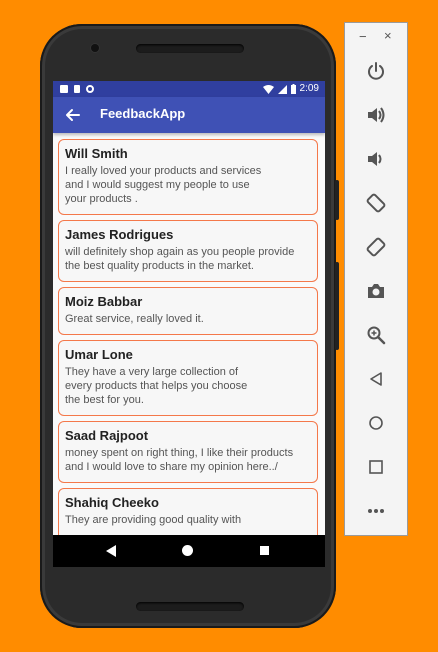  What do you see at coordinates (268, 89) in the screenshot?
I see `wifi-icon` at bounding box center [268, 89].